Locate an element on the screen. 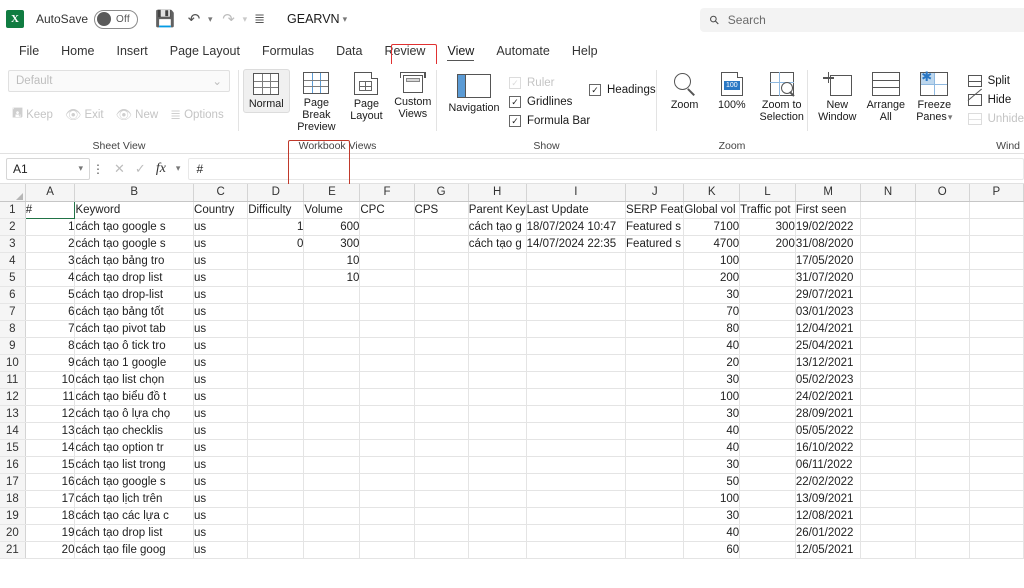 This screenshot has height=588, width=1024. redo-dropdown-caret-icon: ▾ is located at coordinates (245, 19).